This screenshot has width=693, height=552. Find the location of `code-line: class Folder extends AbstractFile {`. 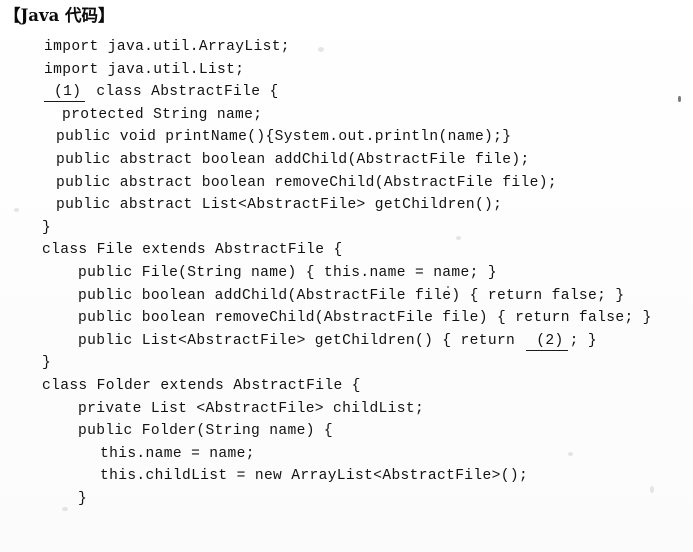

code-line: class Folder extends AbstractFile { is located at coordinates (201, 385).